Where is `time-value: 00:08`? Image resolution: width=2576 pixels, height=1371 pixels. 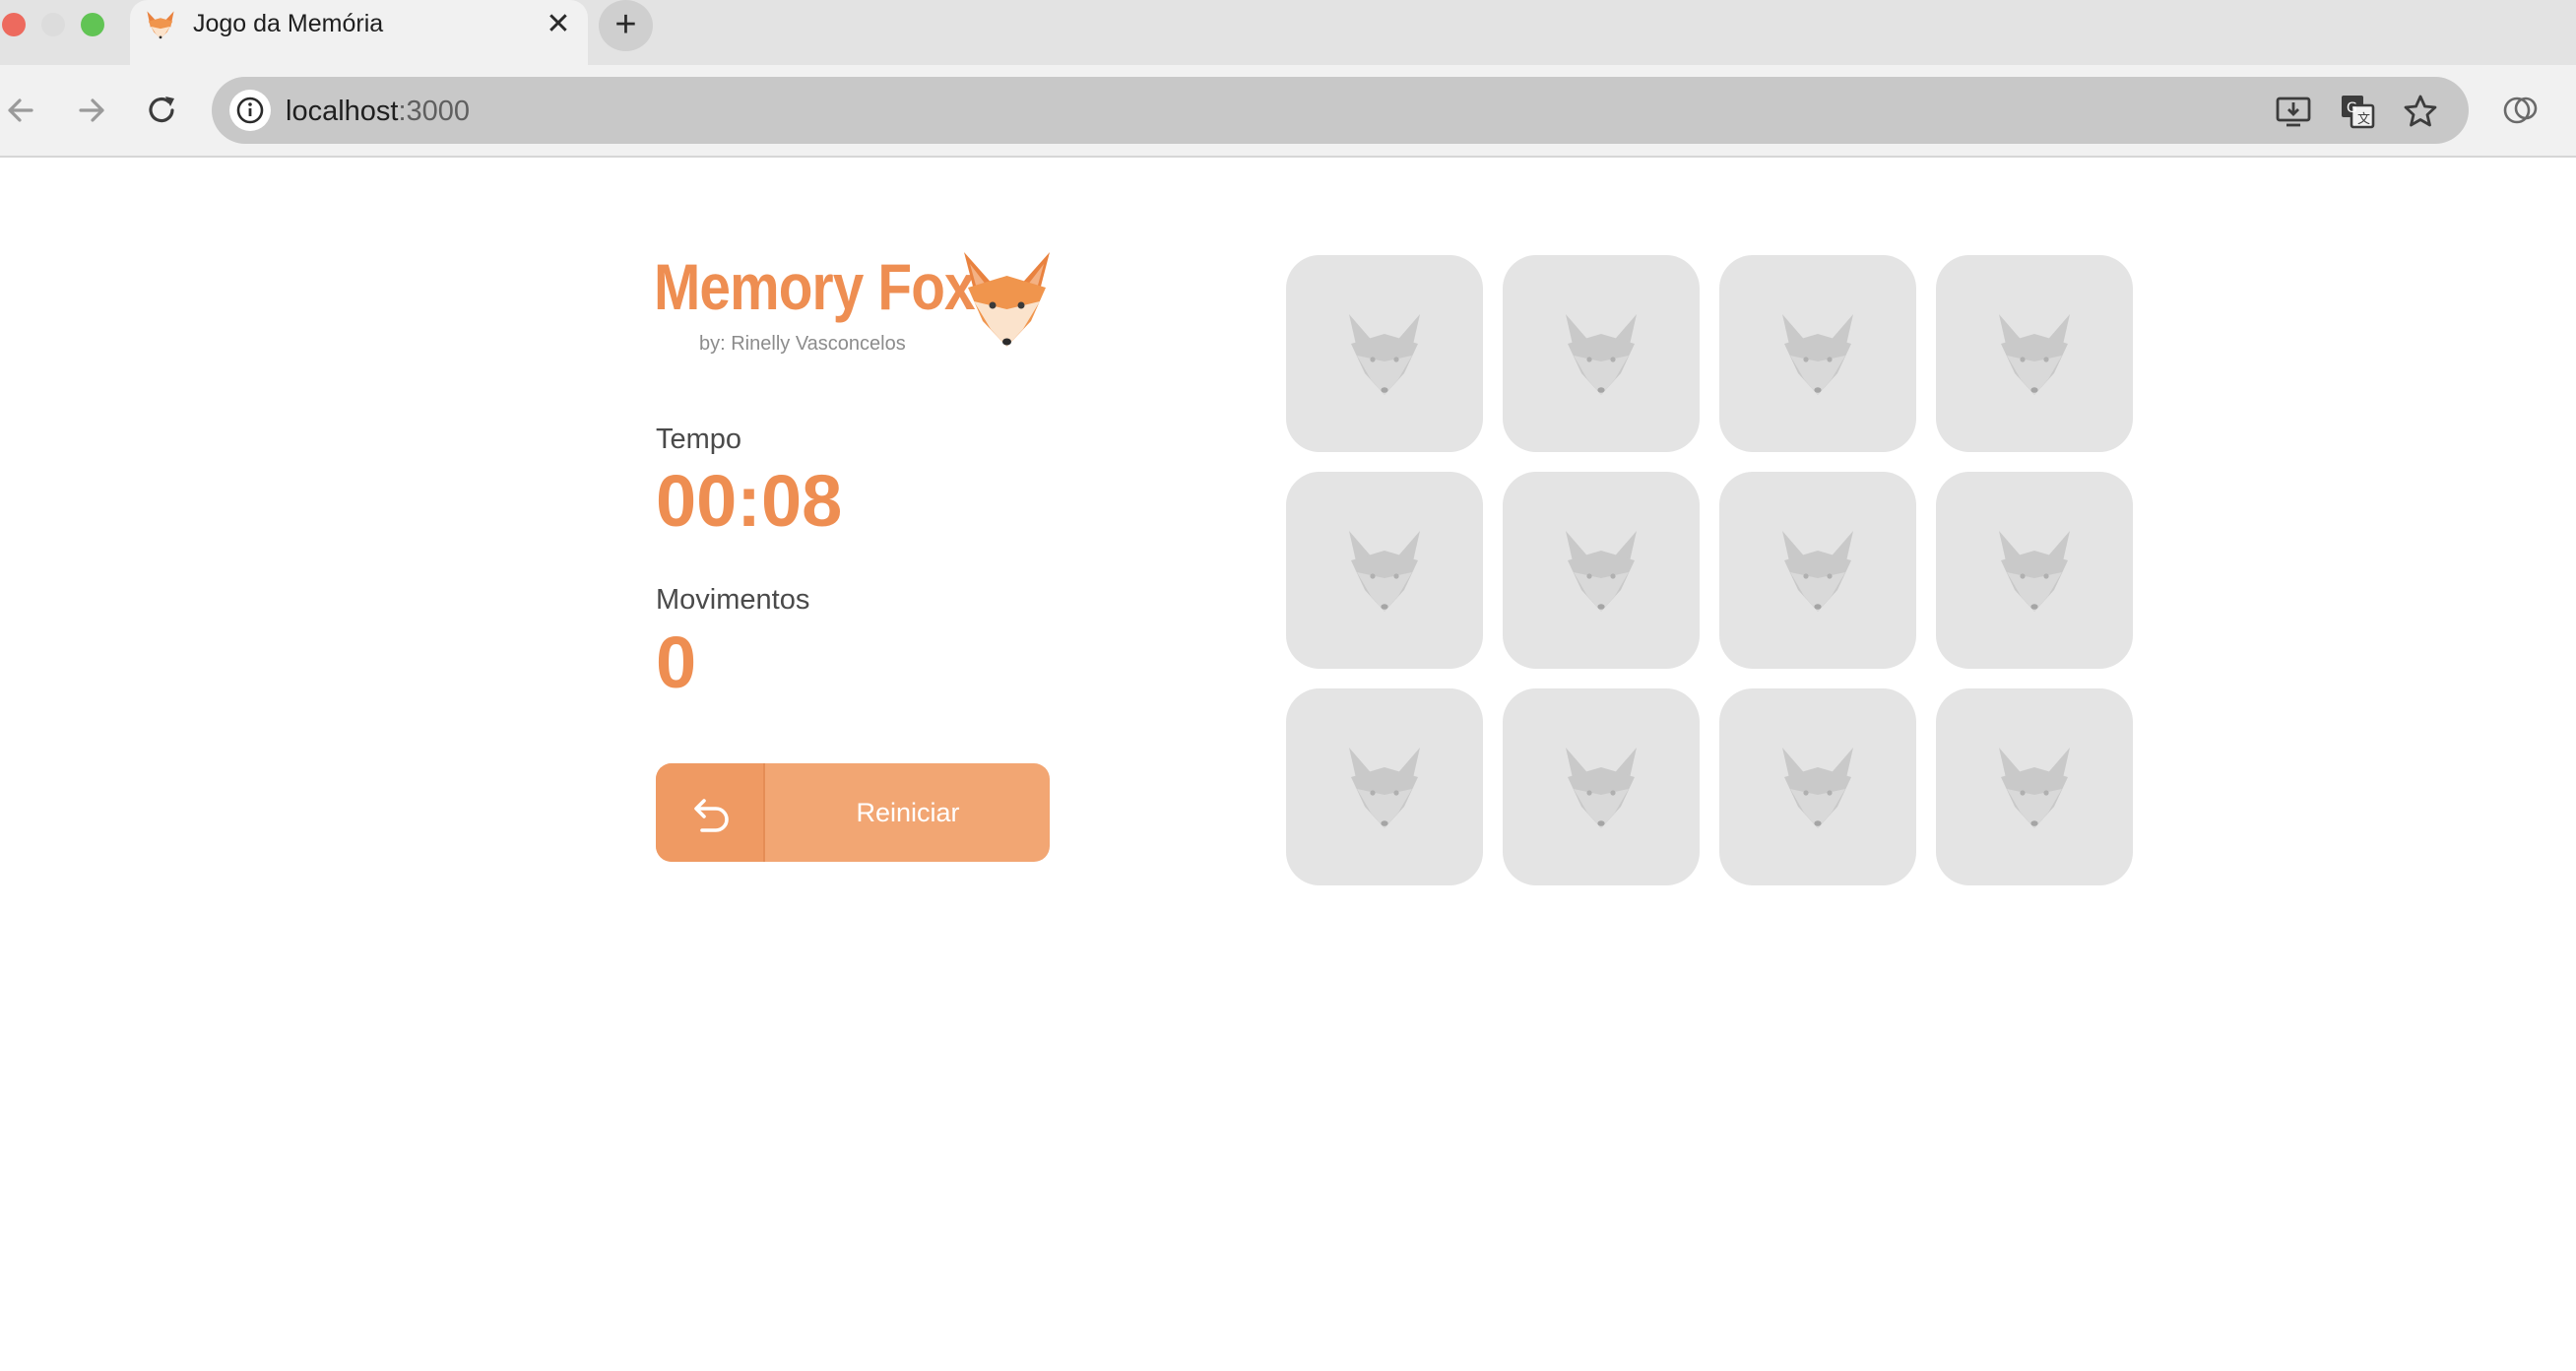
time-value: 00:08 is located at coordinates (749, 501).